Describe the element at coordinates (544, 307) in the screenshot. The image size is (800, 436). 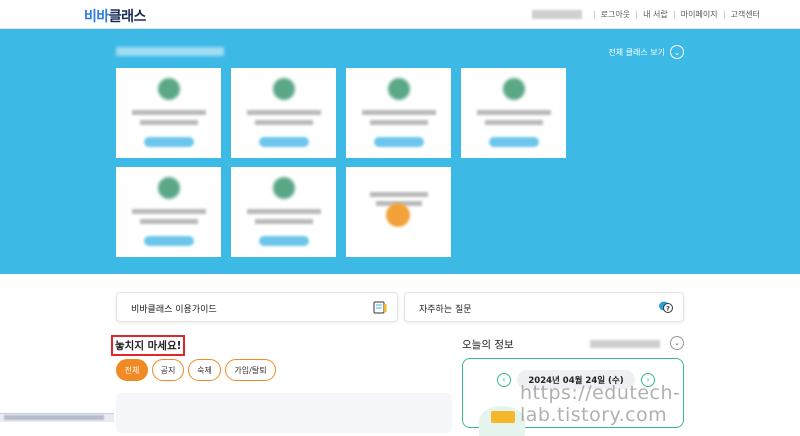
I see `faq-button: 자주하는 질문 ?` at that location.